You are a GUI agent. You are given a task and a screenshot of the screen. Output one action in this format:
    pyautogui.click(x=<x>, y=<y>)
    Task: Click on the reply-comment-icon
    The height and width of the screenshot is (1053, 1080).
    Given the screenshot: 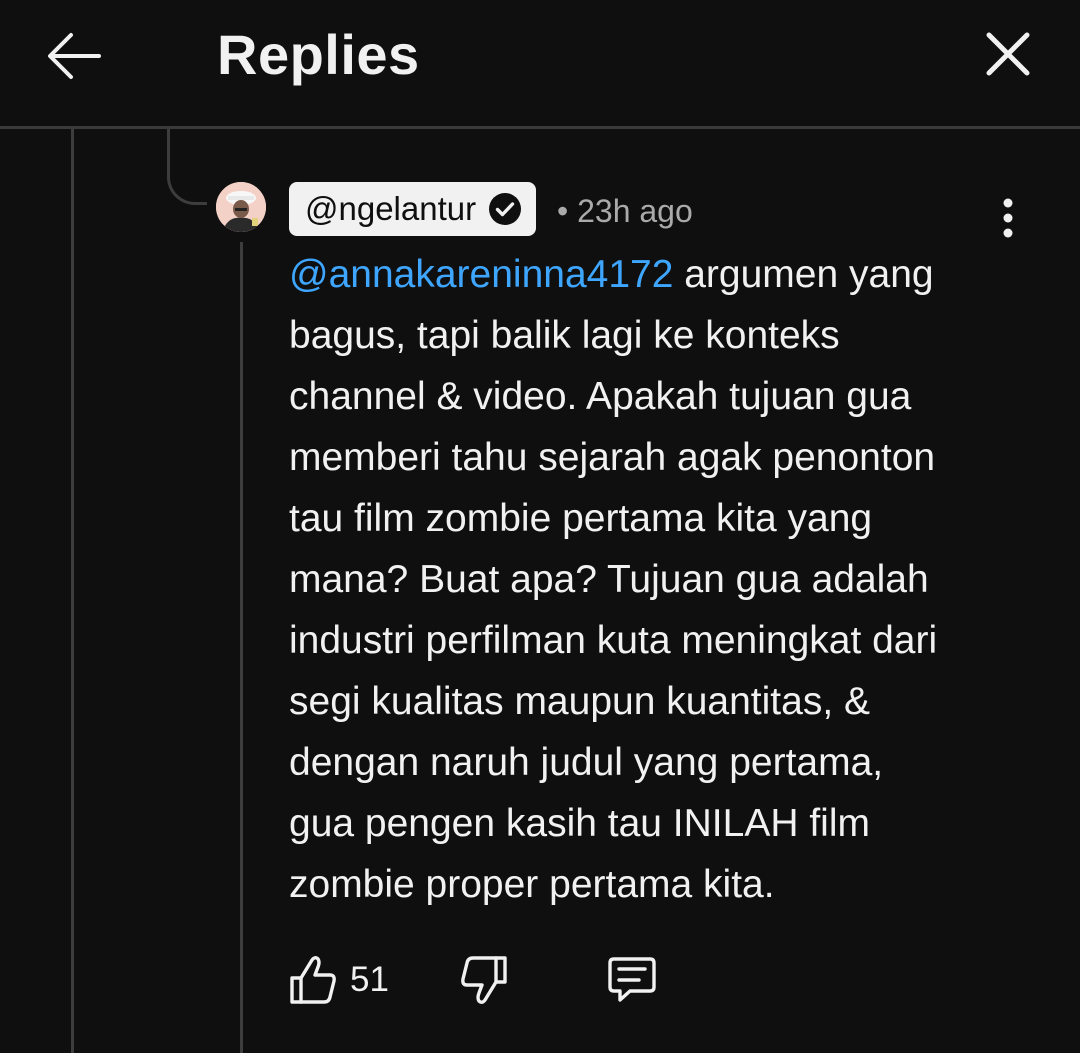 What is the action you would take?
    pyautogui.click(x=632, y=979)
    